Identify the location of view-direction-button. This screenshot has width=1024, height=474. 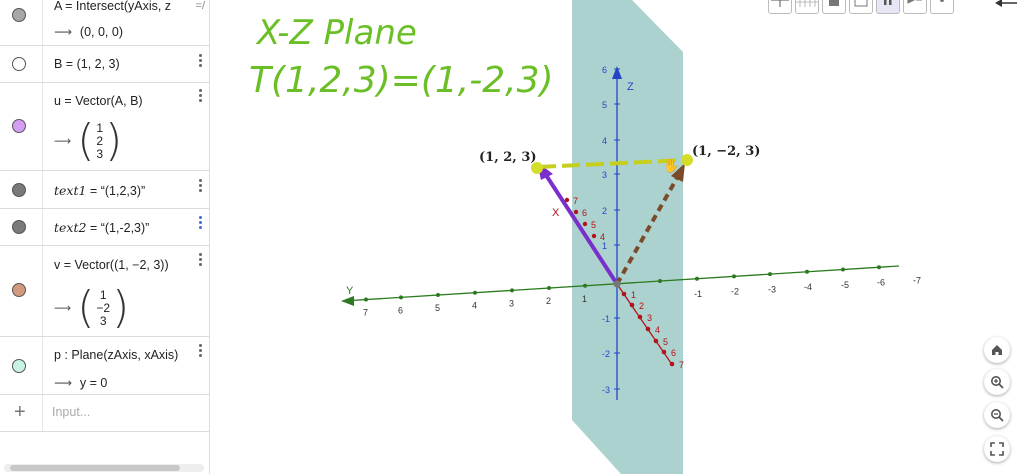
(861, 7).